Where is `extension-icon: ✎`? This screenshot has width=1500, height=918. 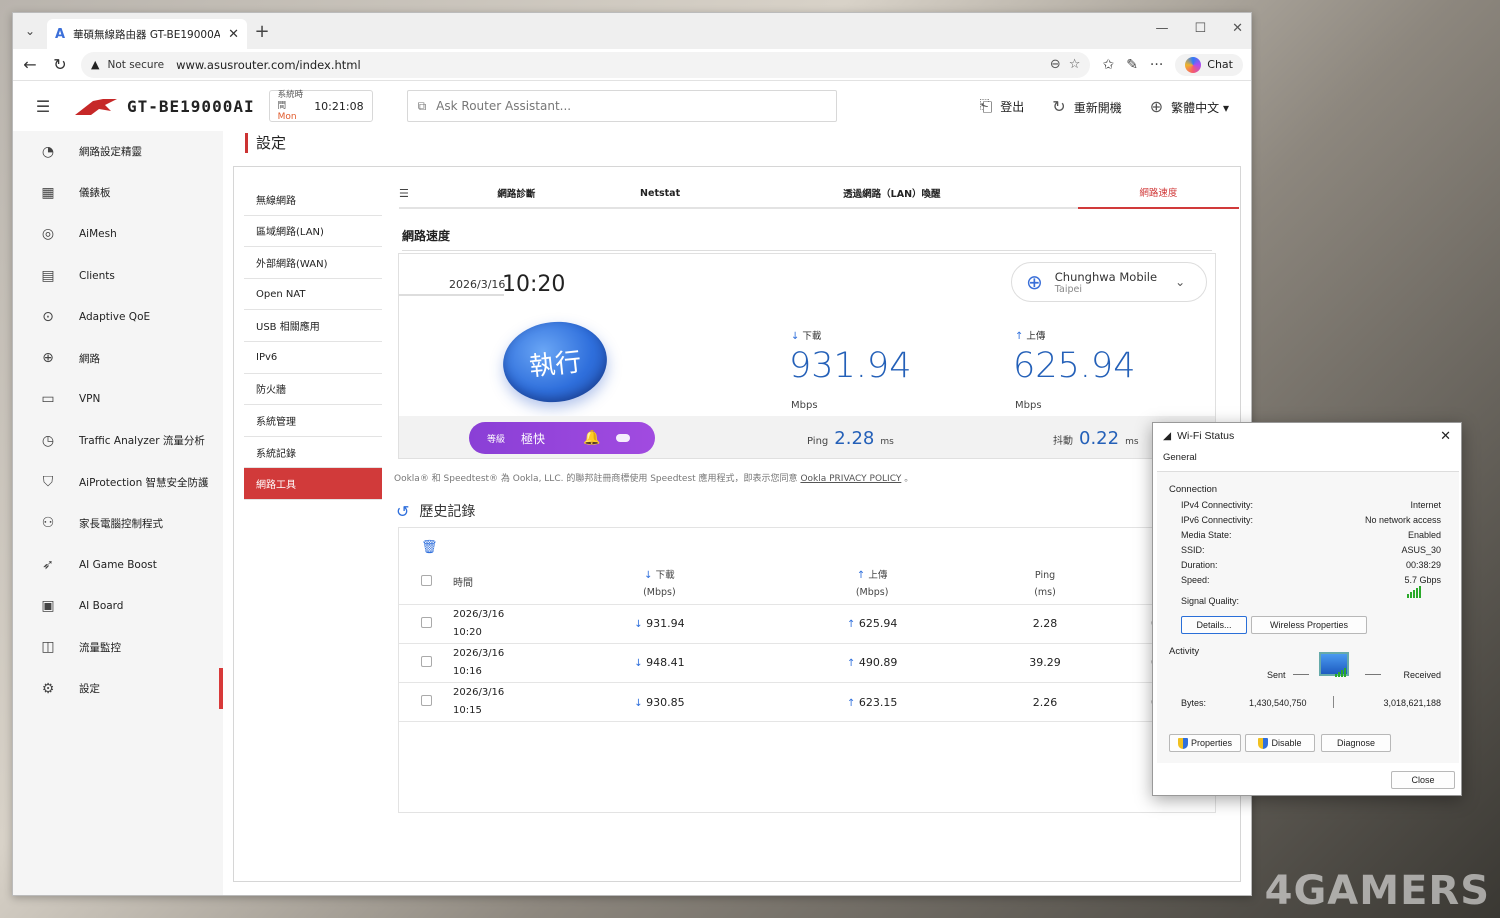
extension-icon: ✎ is located at coordinates (1132, 65).